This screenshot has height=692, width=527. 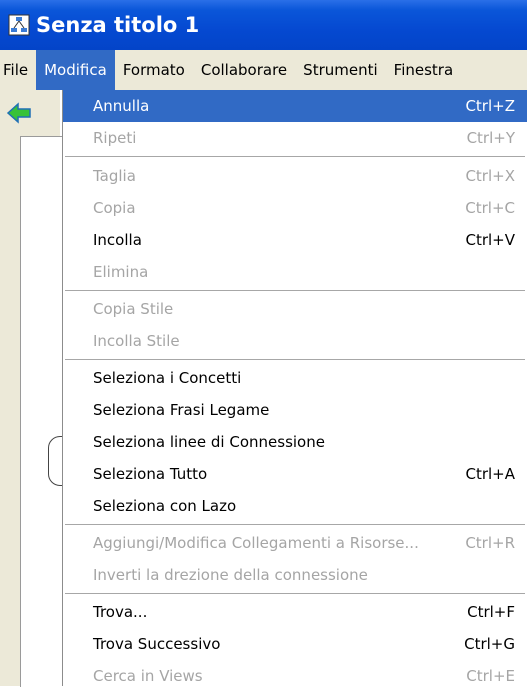 I want to click on menu-item-label: Seleziona con Lazo, so click(x=165, y=506).